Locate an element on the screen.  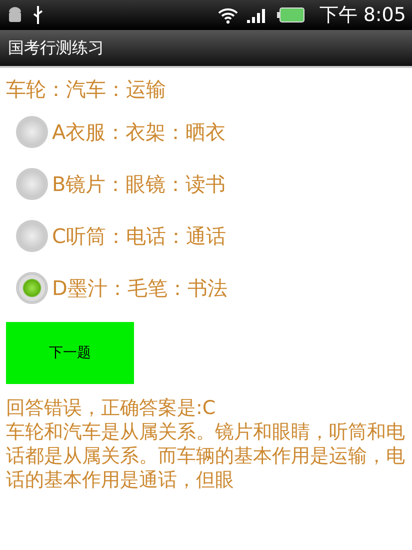
android-icon is located at coordinates (15, 15).